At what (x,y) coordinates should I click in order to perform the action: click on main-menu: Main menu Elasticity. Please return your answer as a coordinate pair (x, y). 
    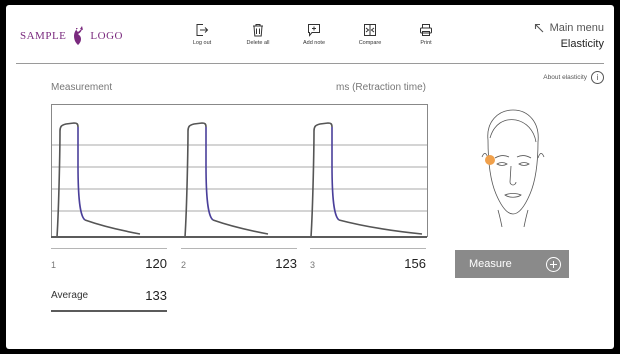
    Looking at the image, I should click on (569, 36).